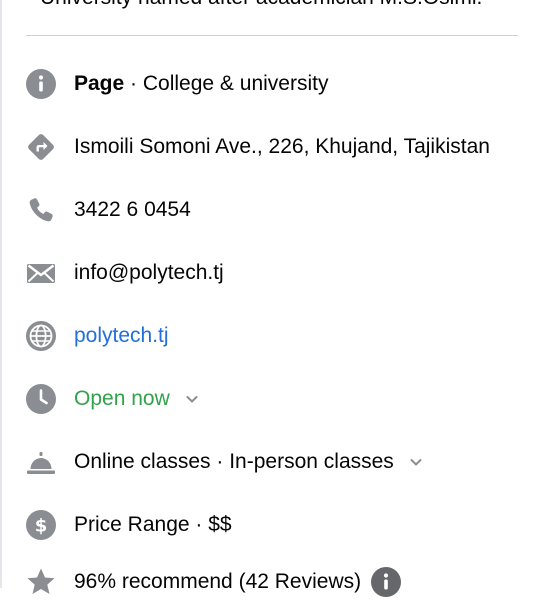 This screenshot has height=602, width=541. What do you see at coordinates (234, 461) in the screenshot?
I see `services-text: Online classes · In-person classes` at bounding box center [234, 461].